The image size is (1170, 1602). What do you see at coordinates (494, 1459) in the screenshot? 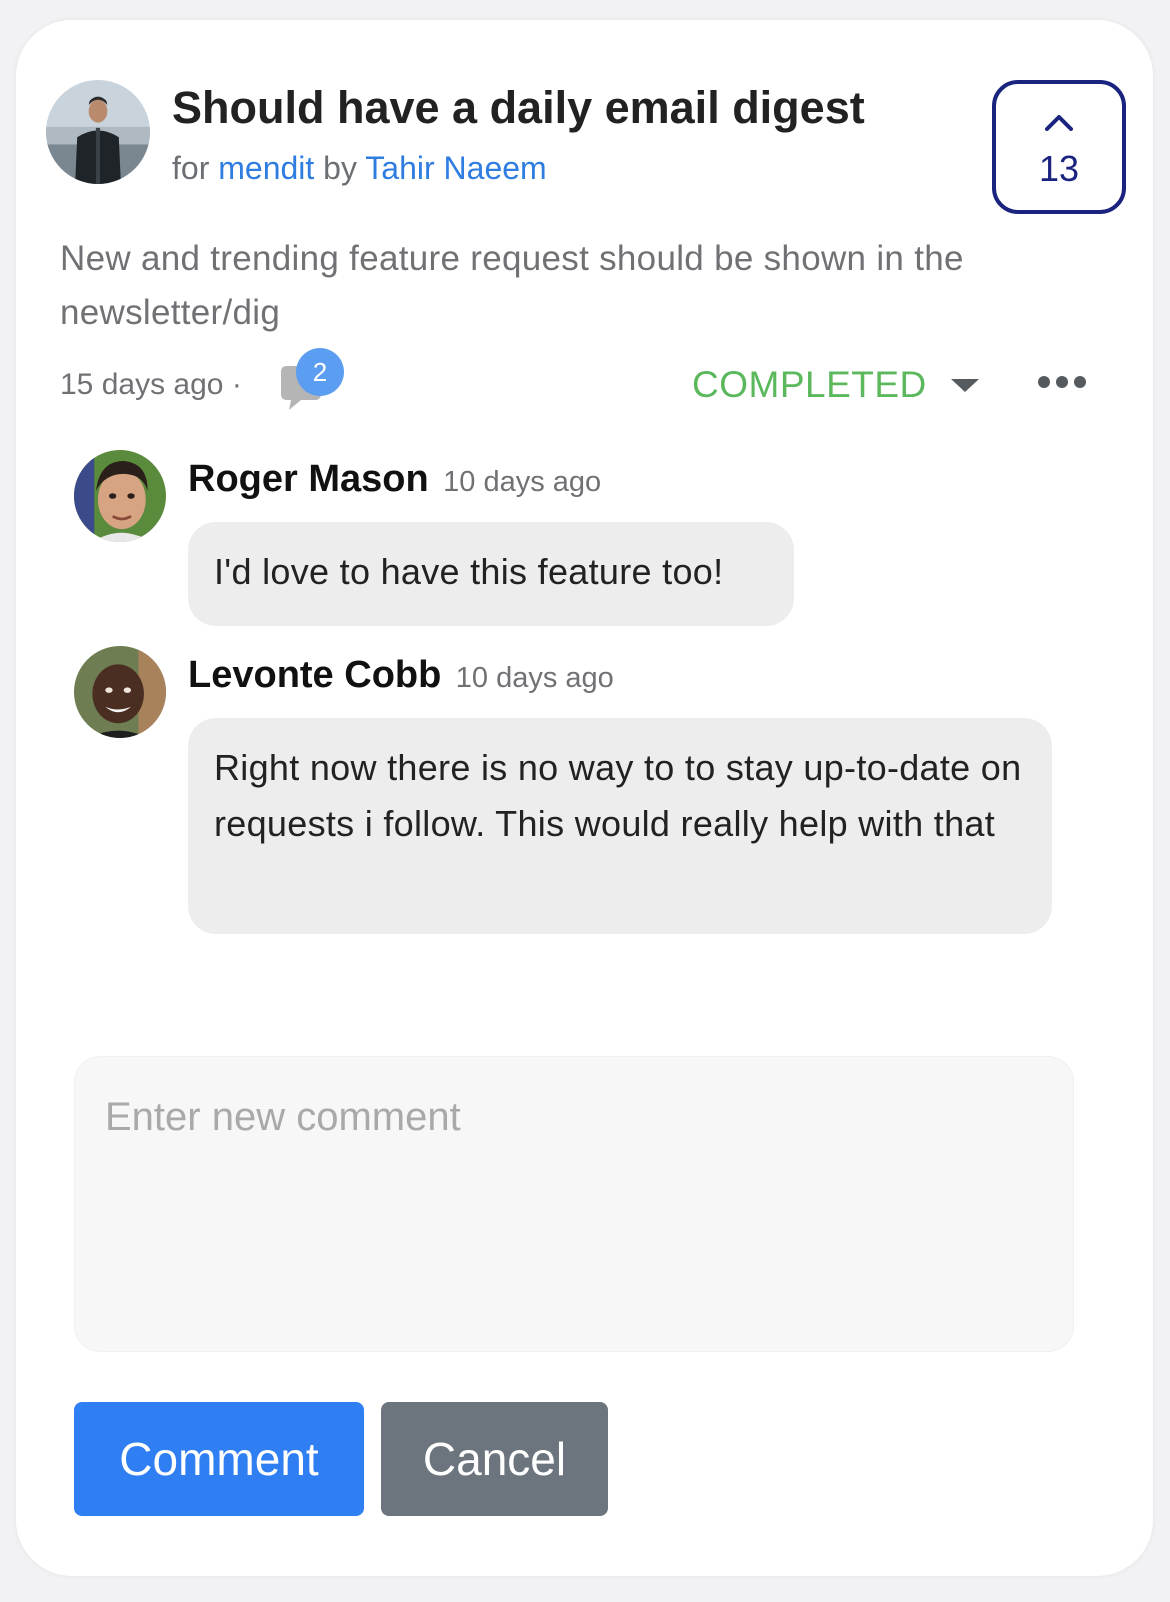
I see `cancel-button: Cancel` at bounding box center [494, 1459].